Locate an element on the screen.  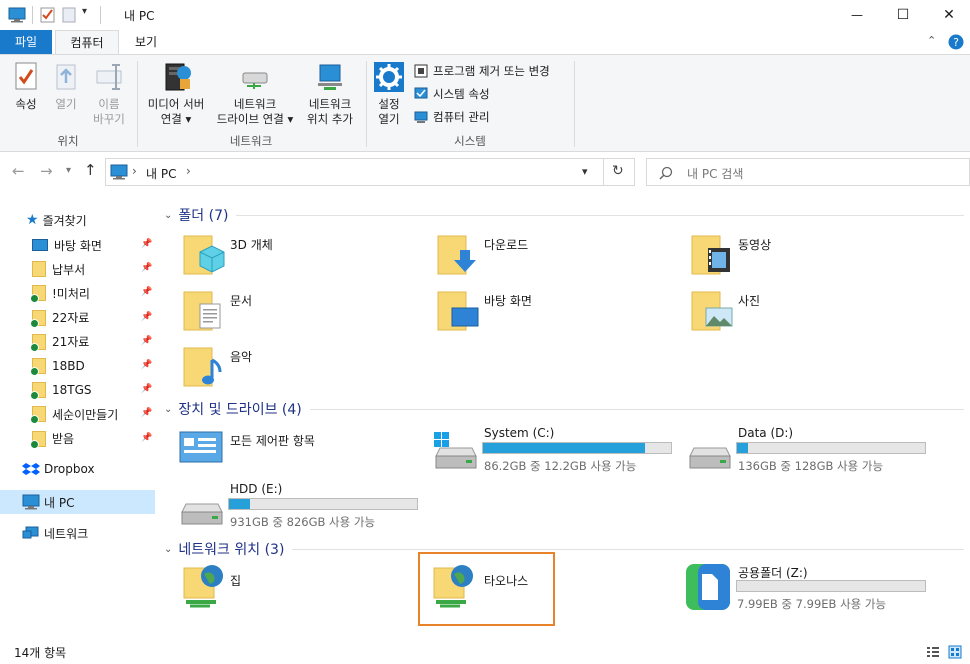
folder-item: 바탕 화면 is located at coordinates (556, 313).